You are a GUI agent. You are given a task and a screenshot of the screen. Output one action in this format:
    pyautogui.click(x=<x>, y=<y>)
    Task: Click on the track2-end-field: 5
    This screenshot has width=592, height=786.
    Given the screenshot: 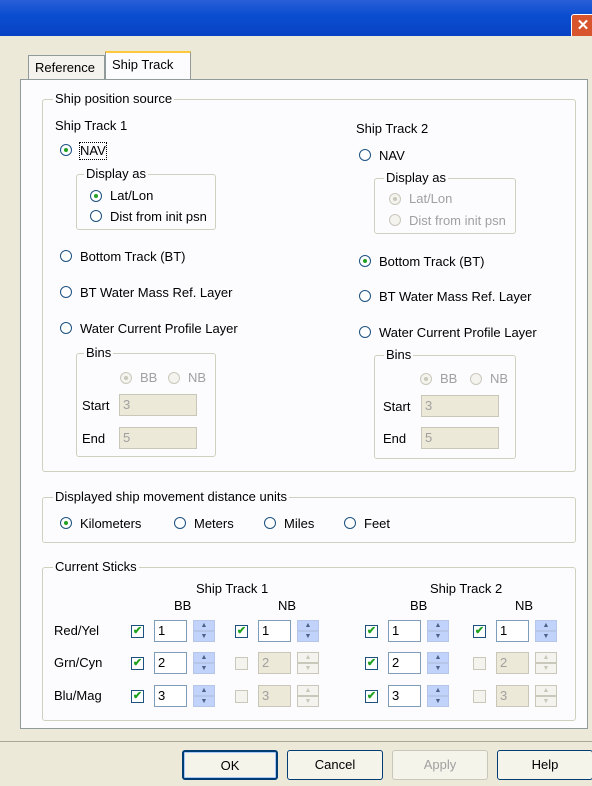 What is the action you would take?
    pyautogui.click(x=460, y=438)
    